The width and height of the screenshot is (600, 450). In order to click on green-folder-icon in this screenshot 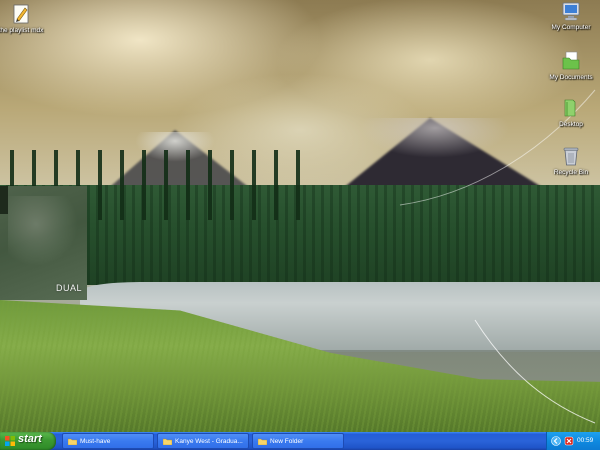, I will do `click(570, 108)`.